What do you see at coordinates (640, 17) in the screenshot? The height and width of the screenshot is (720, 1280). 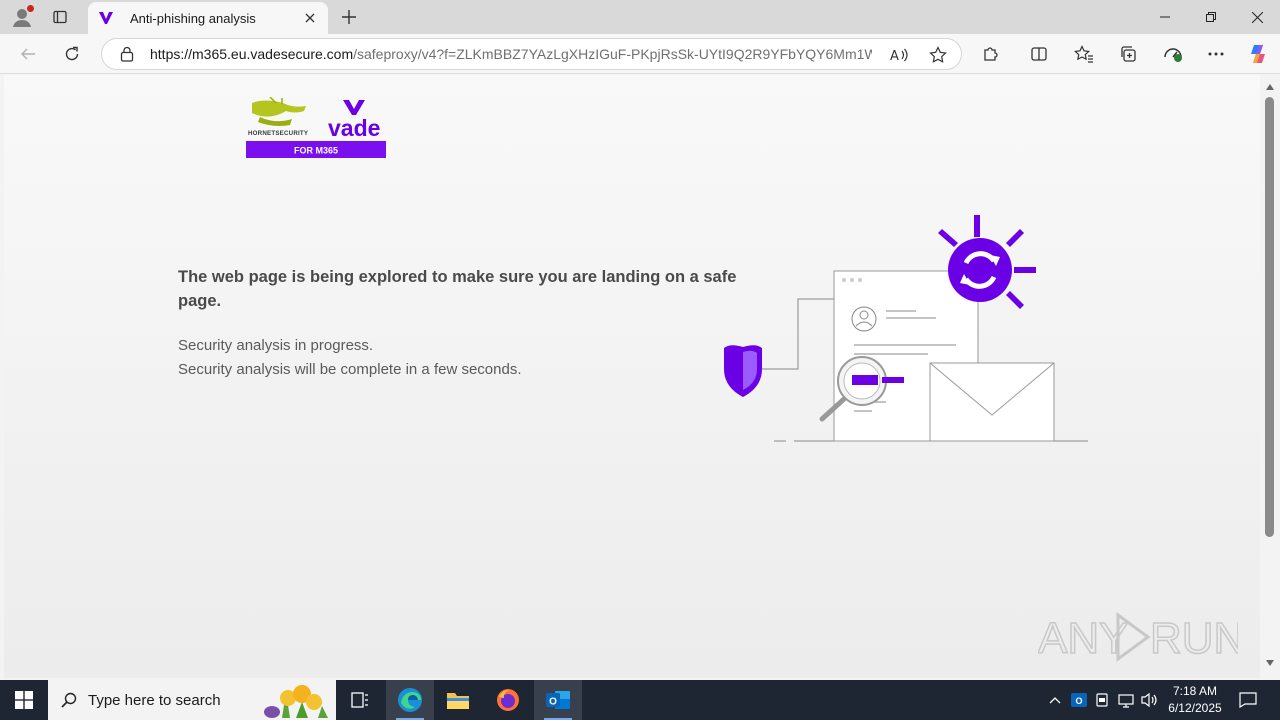 I see `title-bar: Anti-phishing analysis` at bounding box center [640, 17].